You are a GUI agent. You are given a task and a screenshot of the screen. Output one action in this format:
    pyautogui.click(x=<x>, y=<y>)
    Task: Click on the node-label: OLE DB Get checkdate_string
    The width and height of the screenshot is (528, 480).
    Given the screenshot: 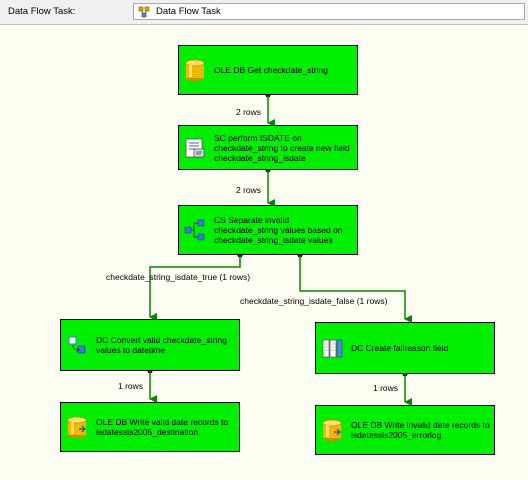 What is the action you would take?
    pyautogui.click(x=271, y=70)
    